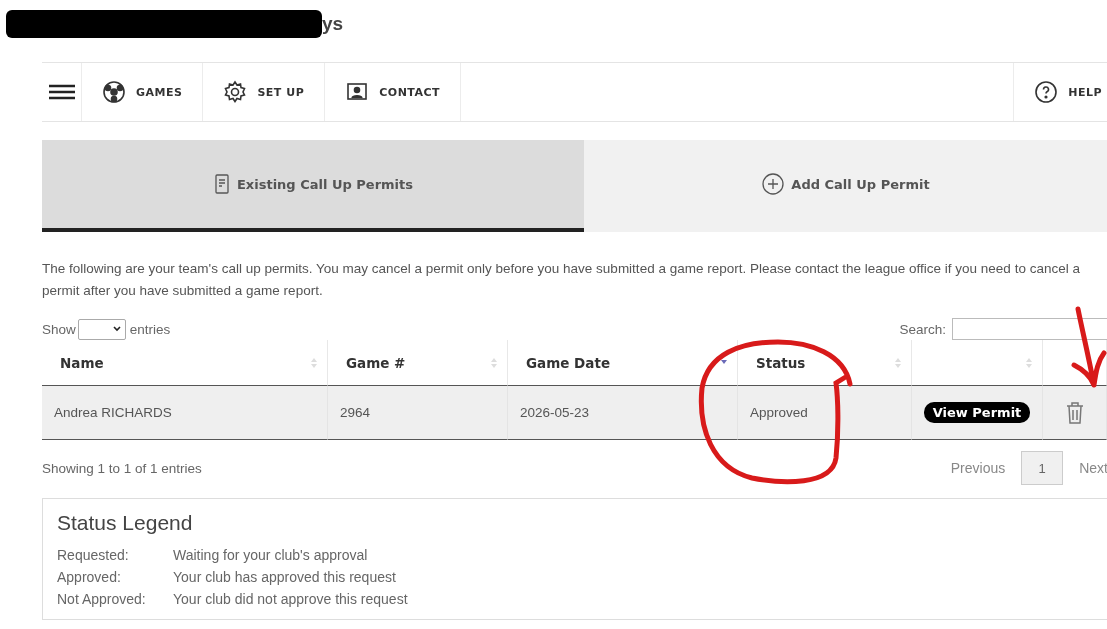 This screenshot has height=629, width=1107. What do you see at coordinates (185, 413) in the screenshot?
I see `table-cell: Andrea RICHARDS` at bounding box center [185, 413].